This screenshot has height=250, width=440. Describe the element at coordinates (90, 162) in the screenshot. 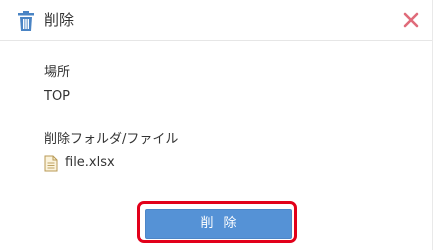

I see `file-name: file.xlsx` at that location.